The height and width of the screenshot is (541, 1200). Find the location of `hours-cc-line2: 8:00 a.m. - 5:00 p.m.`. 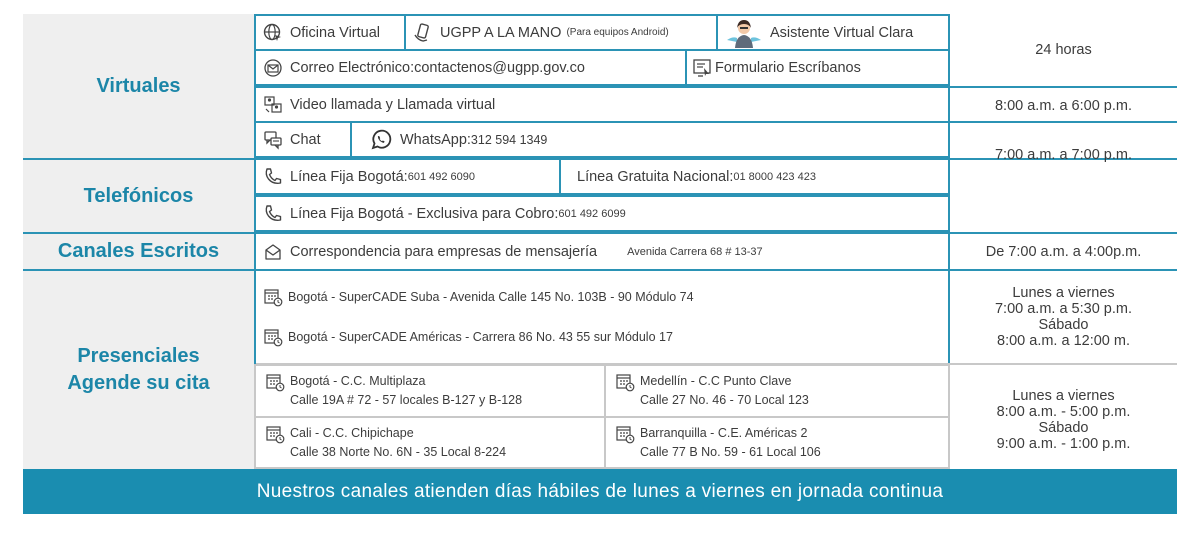

hours-cc-line2: 8:00 a.m. - 5:00 p.m. is located at coordinates (1063, 412).